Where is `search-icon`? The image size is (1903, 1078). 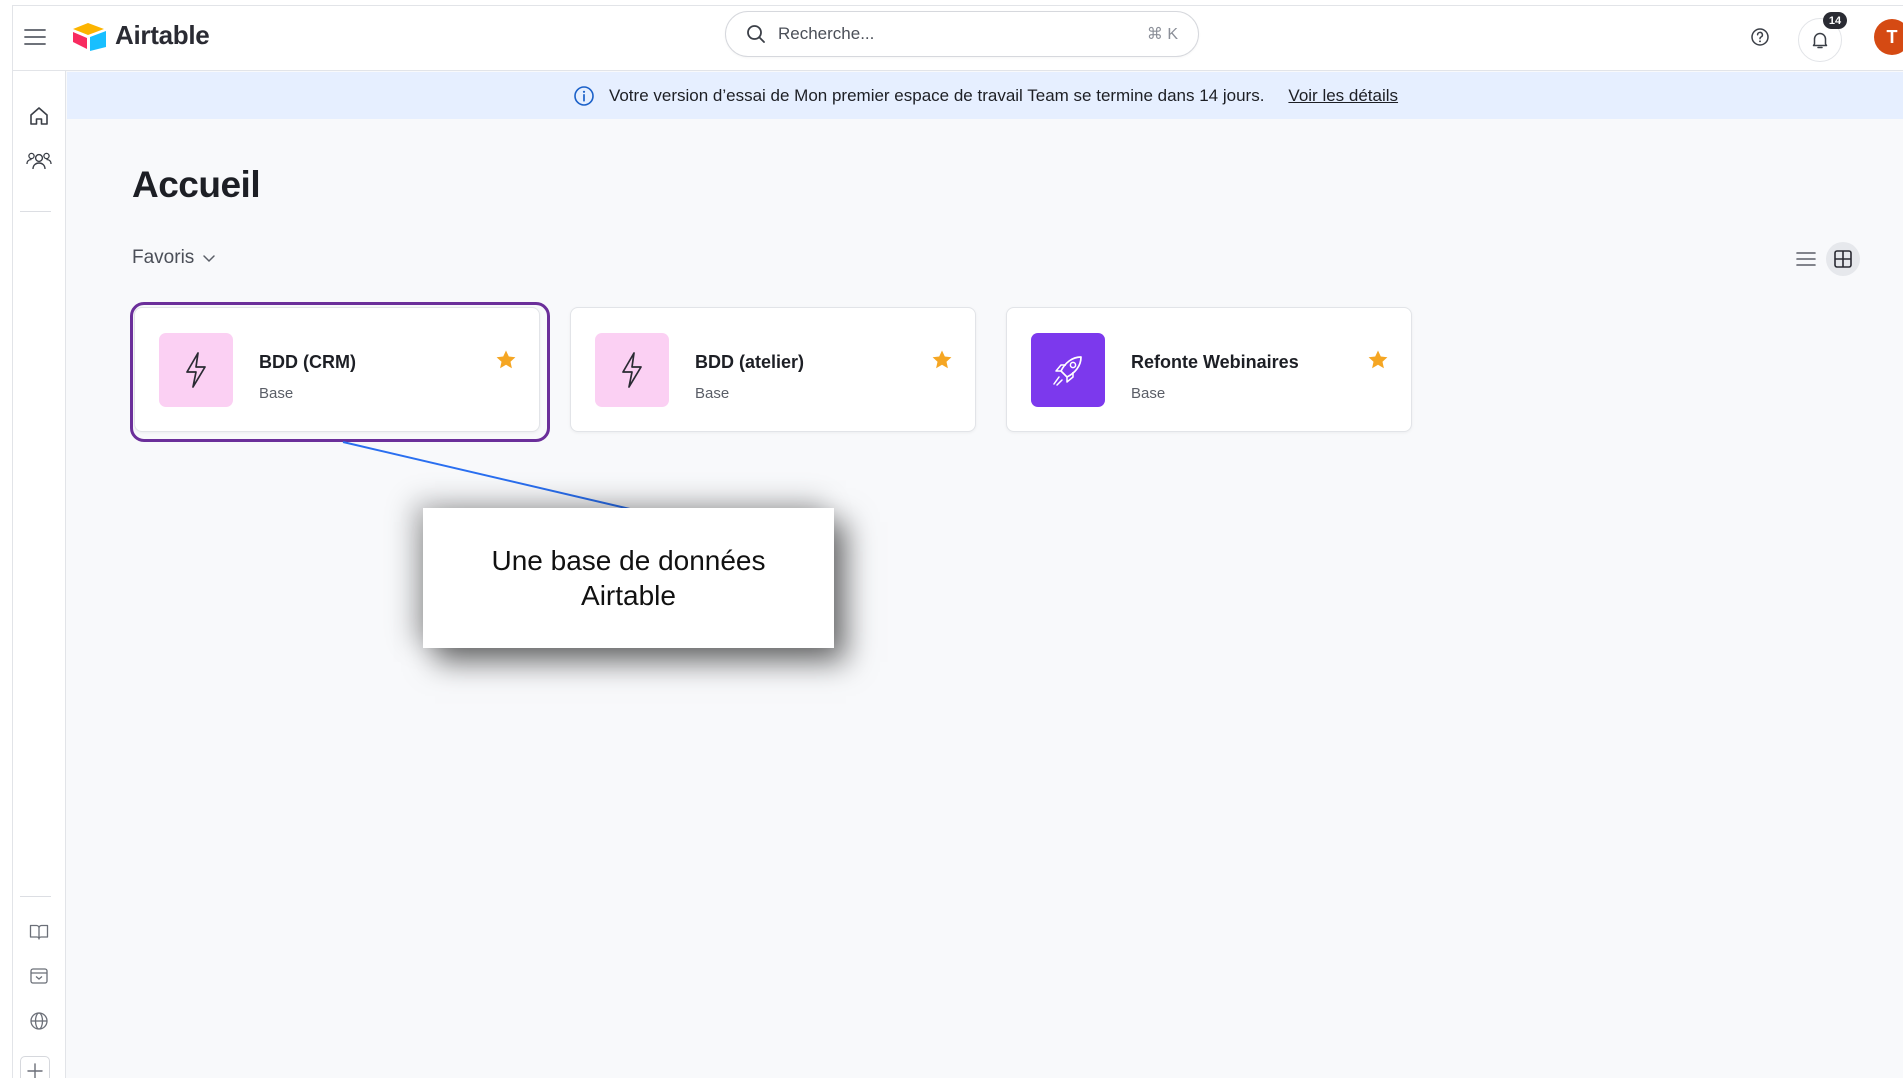
search-icon is located at coordinates (756, 34).